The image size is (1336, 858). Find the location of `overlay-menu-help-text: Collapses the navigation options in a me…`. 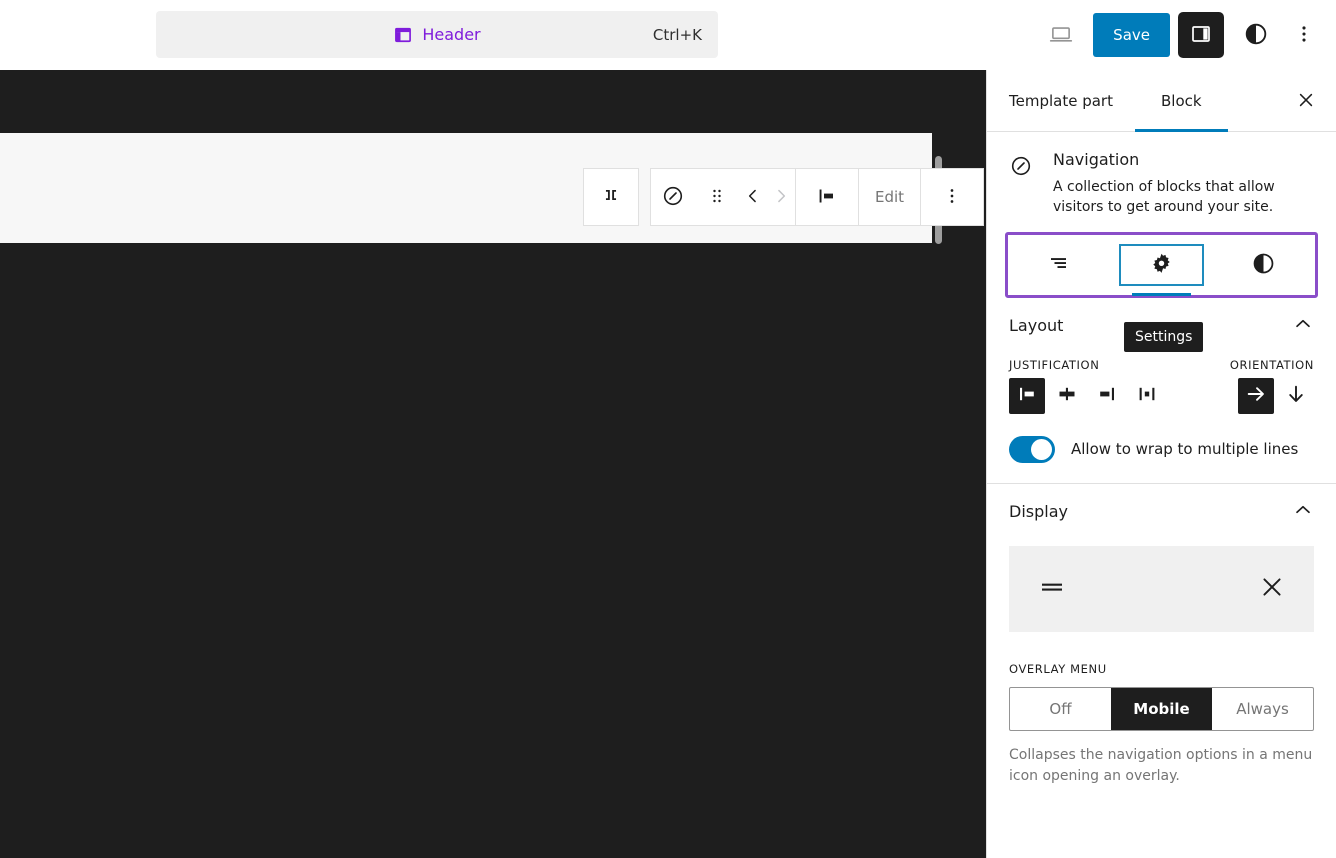

overlay-menu-help-text: Collapses the navigation options in a me… is located at coordinates (1161, 765).